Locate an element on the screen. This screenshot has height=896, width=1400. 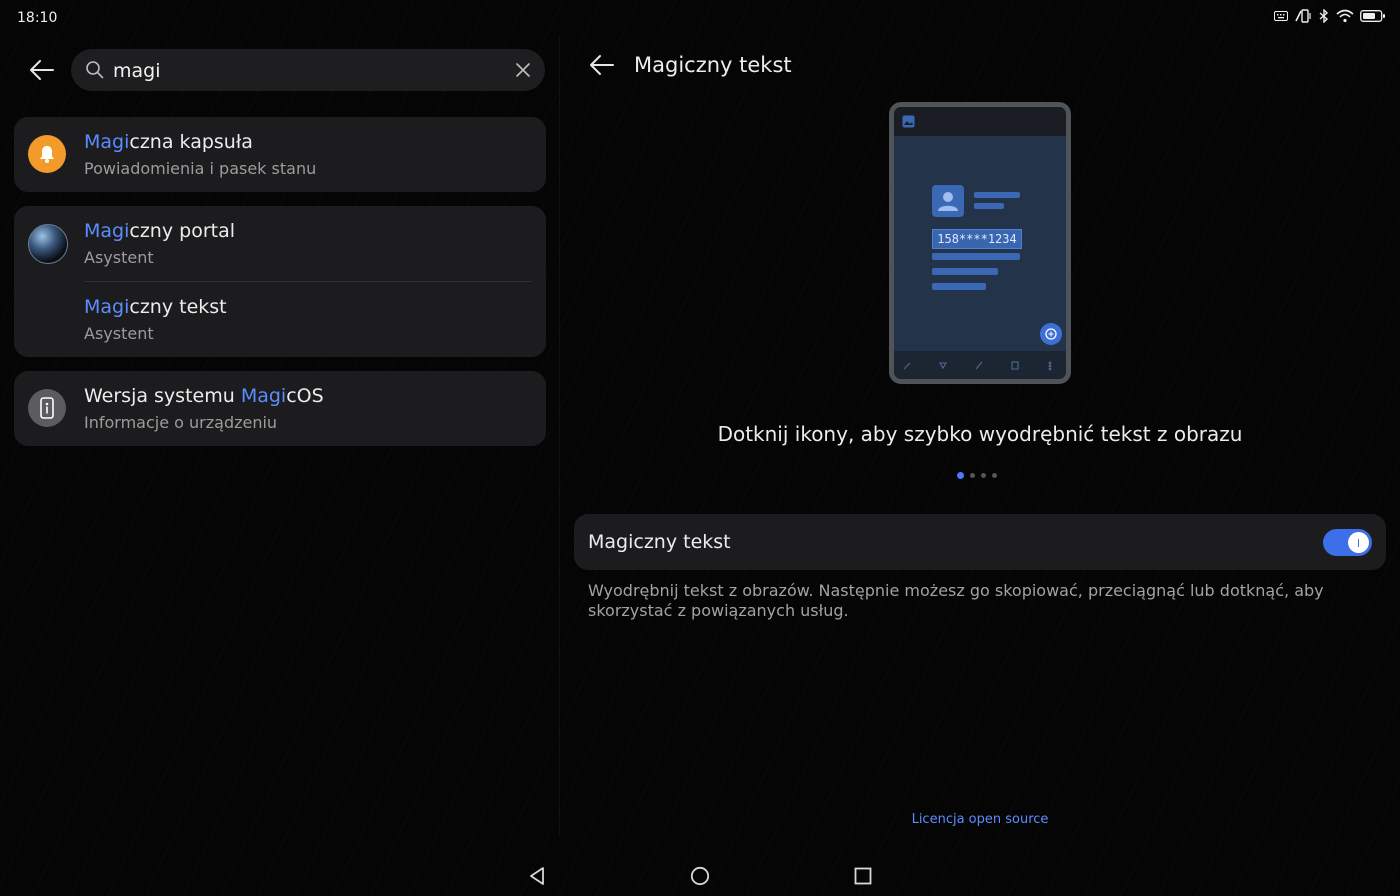
square-recents-icon is located at coordinates (863, 876).